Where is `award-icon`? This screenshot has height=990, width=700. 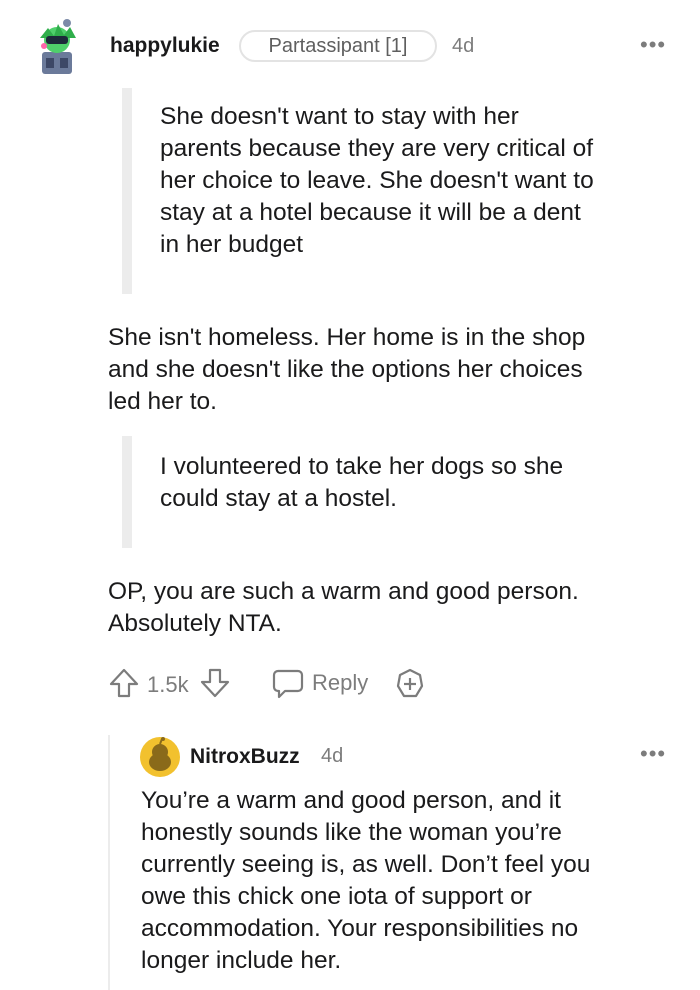 award-icon is located at coordinates (410, 684).